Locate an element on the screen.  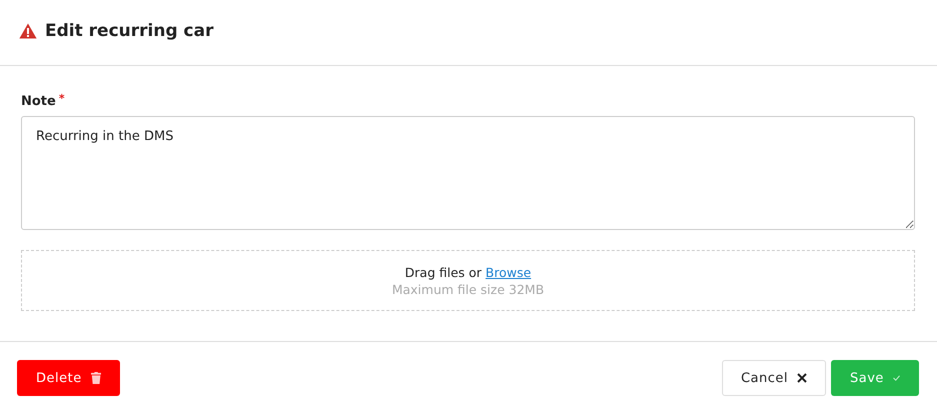
required-mark: * is located at coordinates (61, 99).